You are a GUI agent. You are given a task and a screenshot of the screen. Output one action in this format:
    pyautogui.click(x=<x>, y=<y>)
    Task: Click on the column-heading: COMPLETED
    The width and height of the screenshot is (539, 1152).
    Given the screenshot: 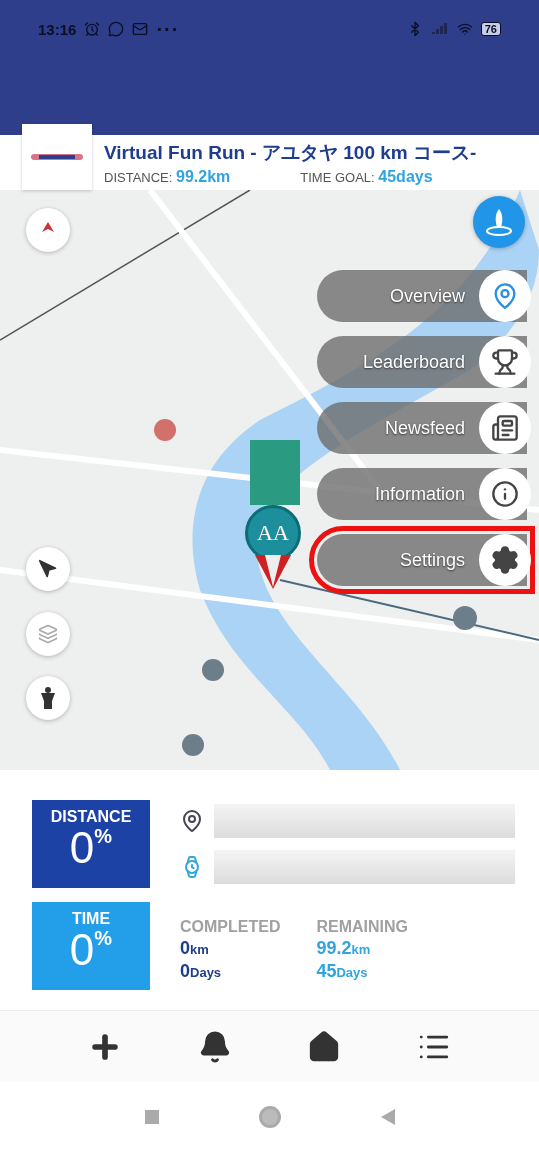 What is the action you would take?
    pyautogui.click(x=230, y=927)
    